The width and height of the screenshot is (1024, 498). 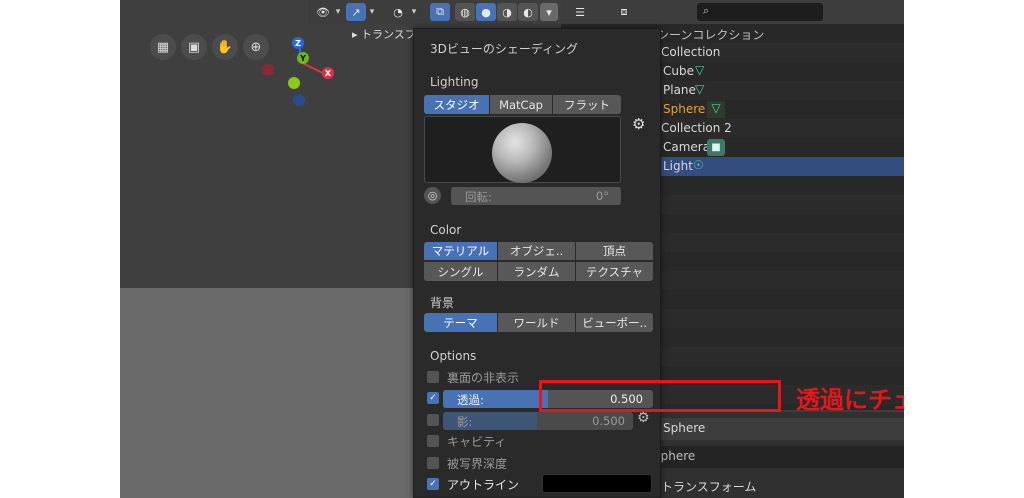 What do you see at coordinates (470, 400) in the screenshot?
I see `xray-label: 透過:` at bounding box center [470, 400].